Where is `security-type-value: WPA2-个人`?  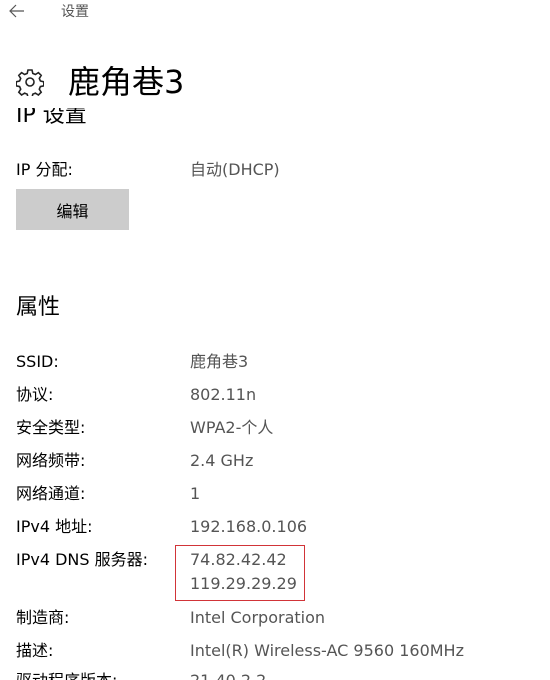 security-type-value: WPA2-个人 is located at coordinates (232, 427).